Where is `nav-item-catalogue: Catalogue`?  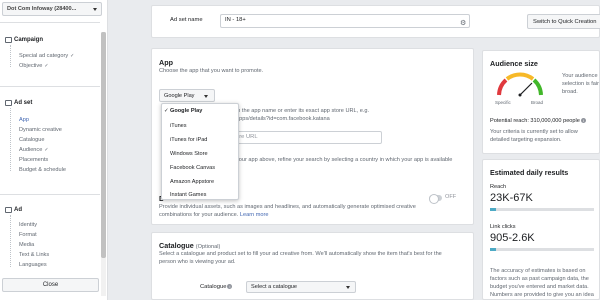 nav-item-catalogue: Catalogue is located at coordinates (32, 140).